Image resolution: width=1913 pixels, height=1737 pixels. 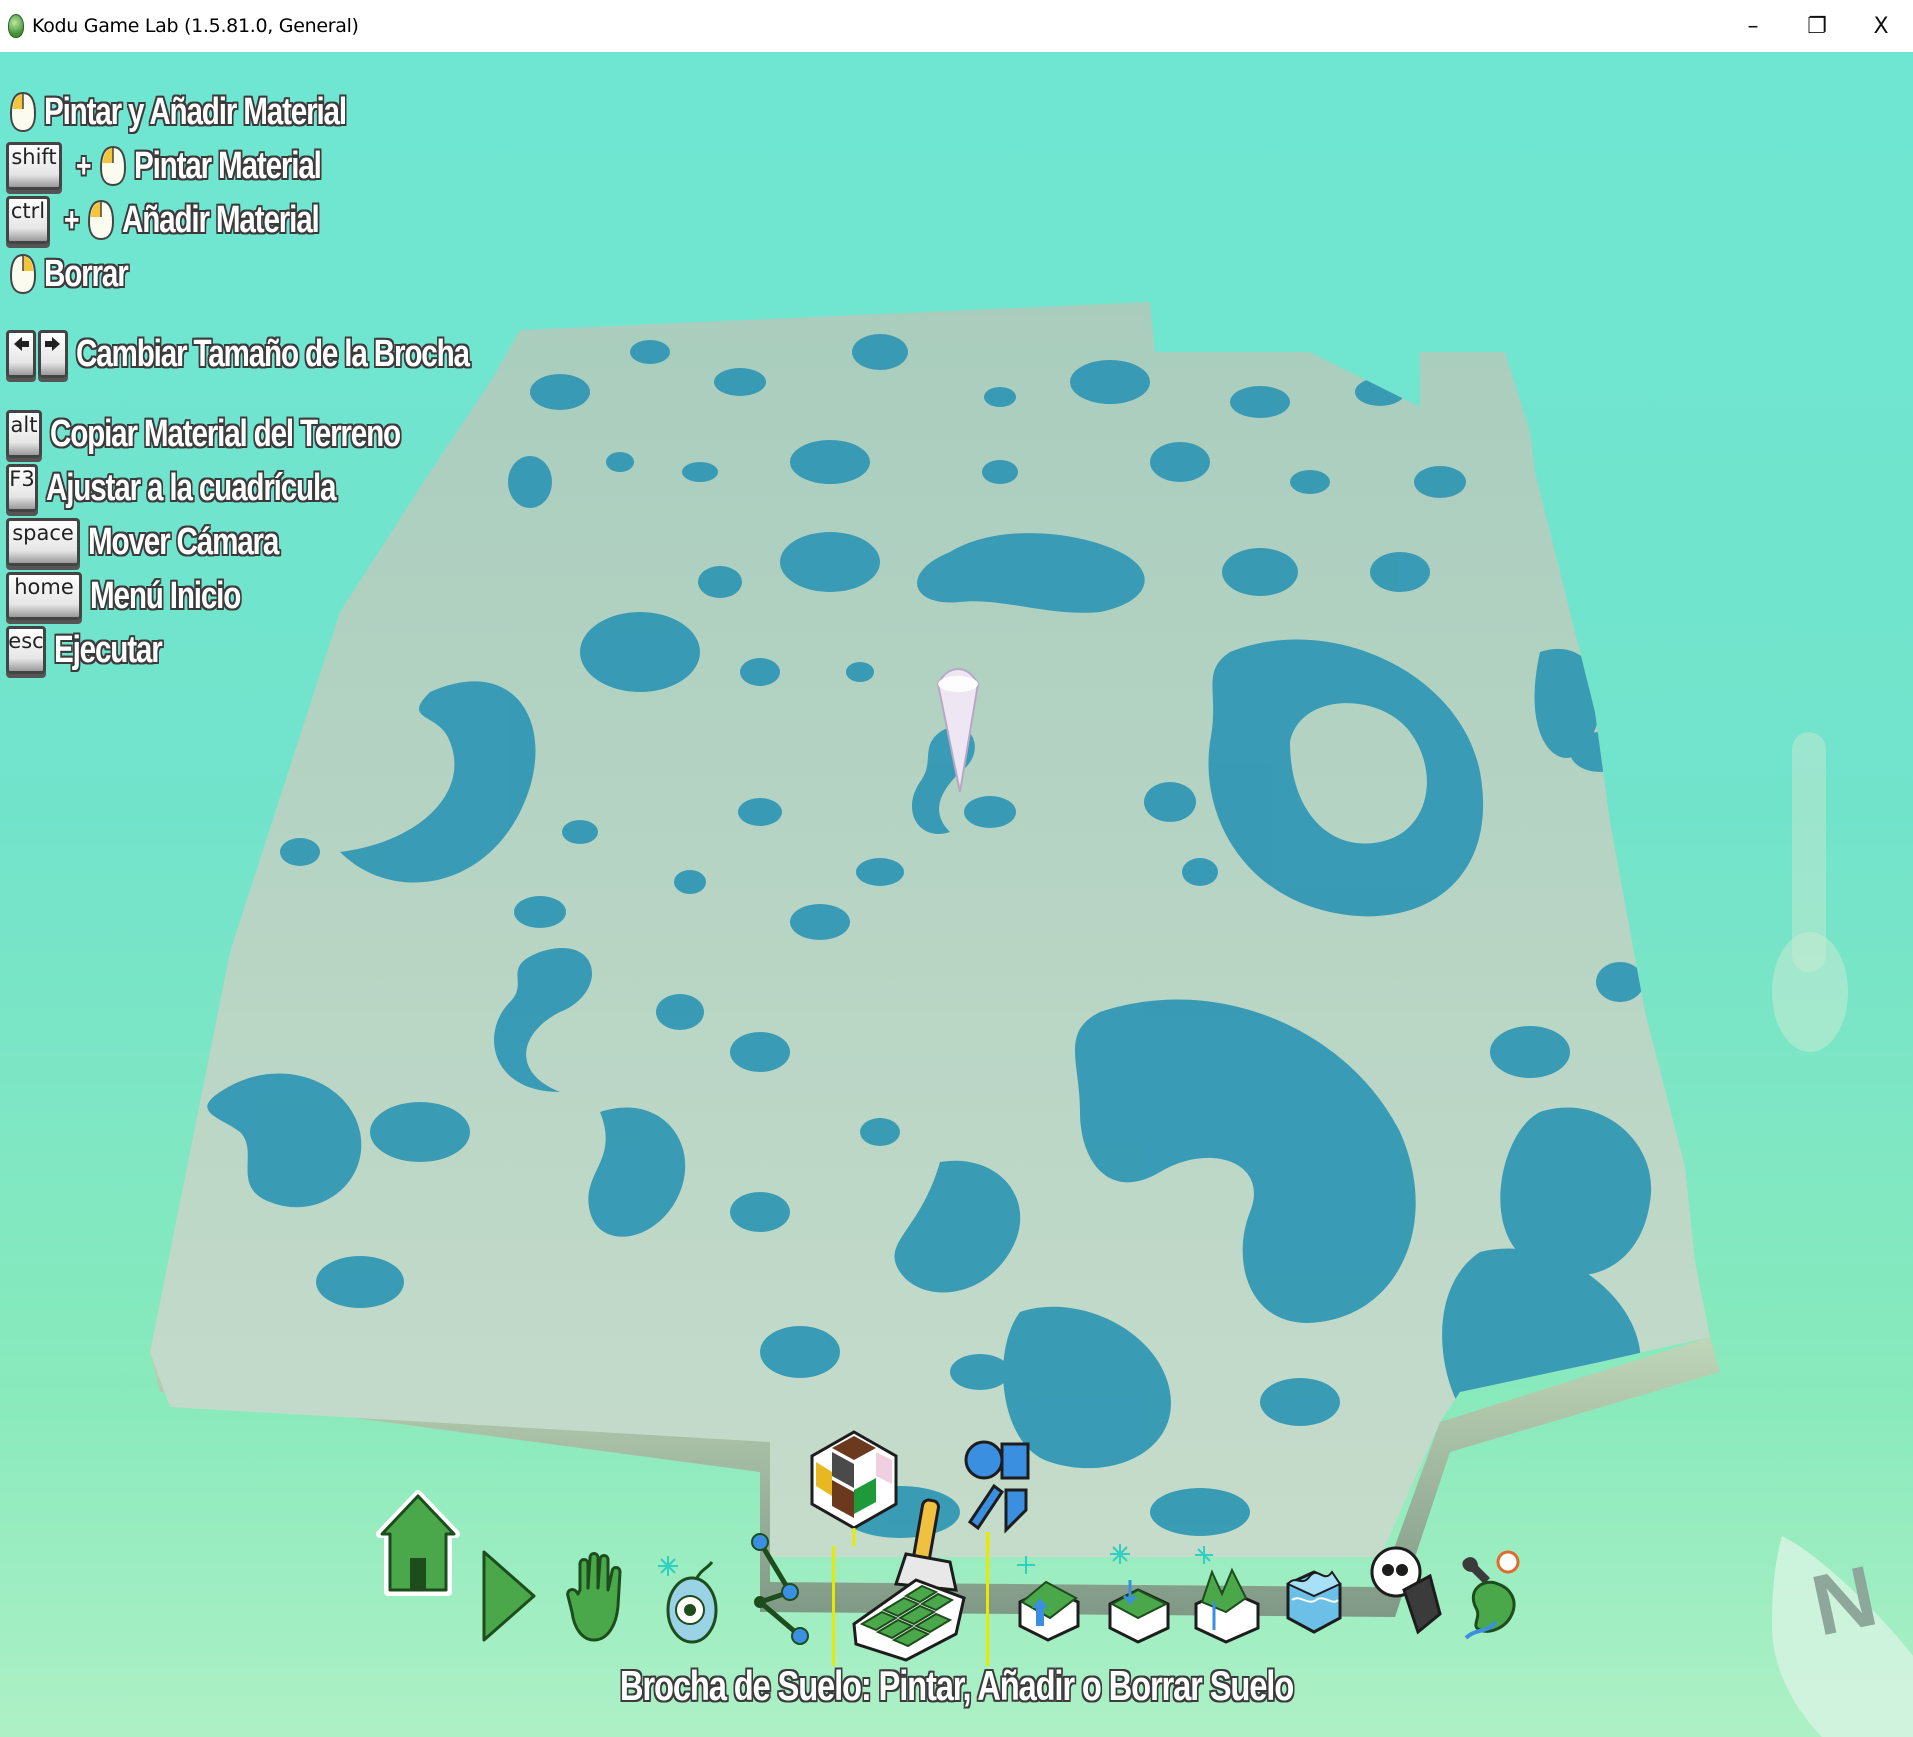 What do you see at coordinates (221, 219) in the screenshot?
I see `help-add-label: Añadir Material` at bounding box center [221, 219].